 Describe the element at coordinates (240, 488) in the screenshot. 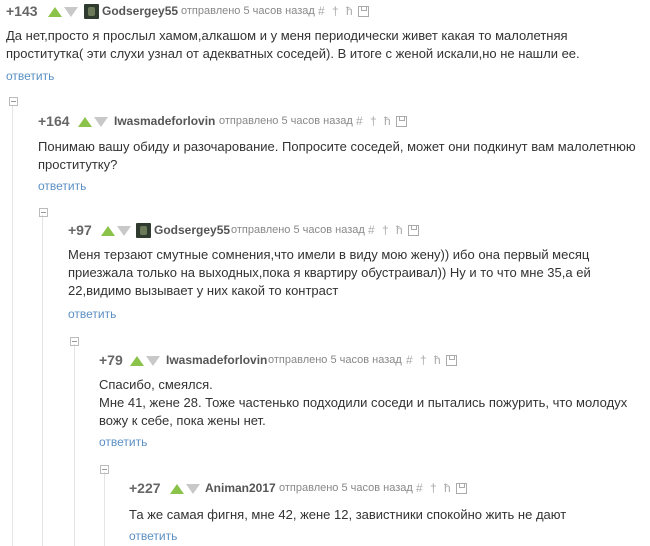

I see `username: Animan2017` at that location.